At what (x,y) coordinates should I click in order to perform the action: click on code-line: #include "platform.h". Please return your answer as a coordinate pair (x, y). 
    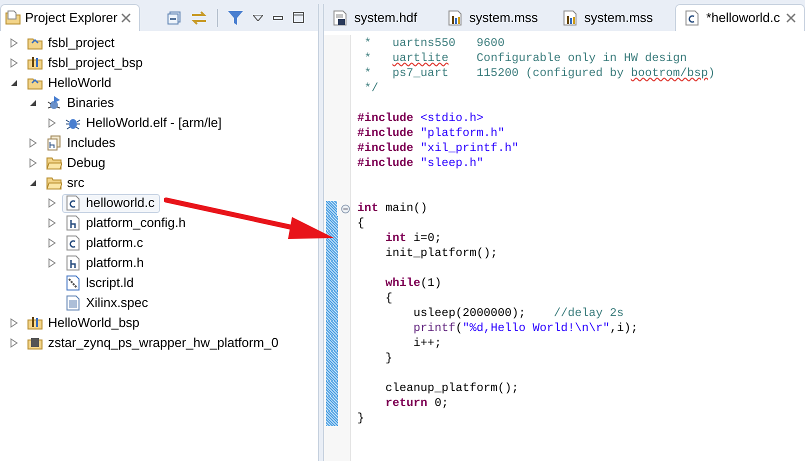
    Looking at the image, I should click on (431, 133).